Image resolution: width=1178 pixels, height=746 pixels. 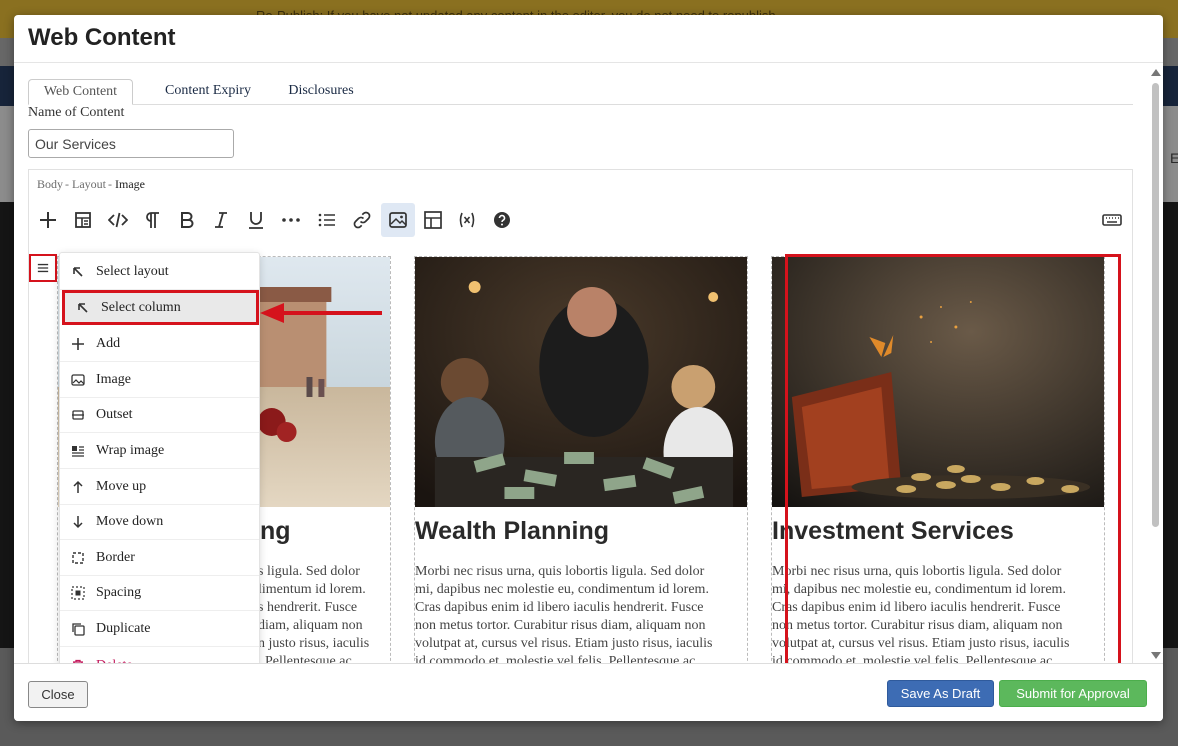 What do you see at coordinates (208, 92) in the screenshot?
I see `tab-content-expiry: Content Expiry` at bounding box center [208, 92].